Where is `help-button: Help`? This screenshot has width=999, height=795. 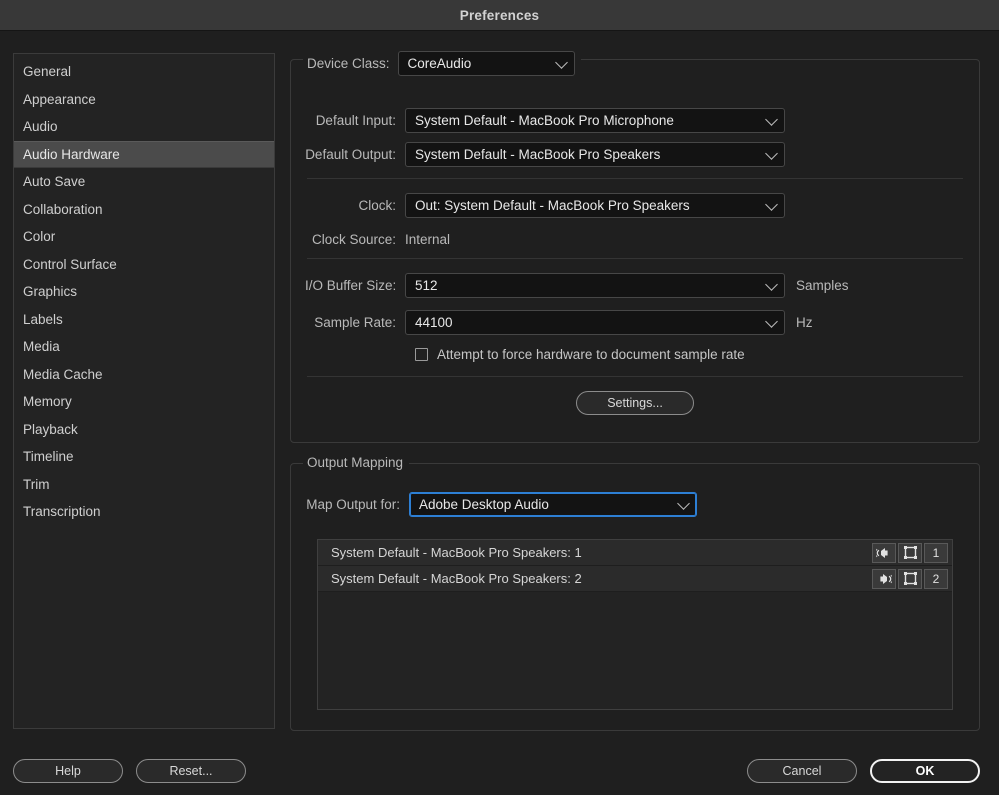
help-button: Help is located at coordinates (68, 771).